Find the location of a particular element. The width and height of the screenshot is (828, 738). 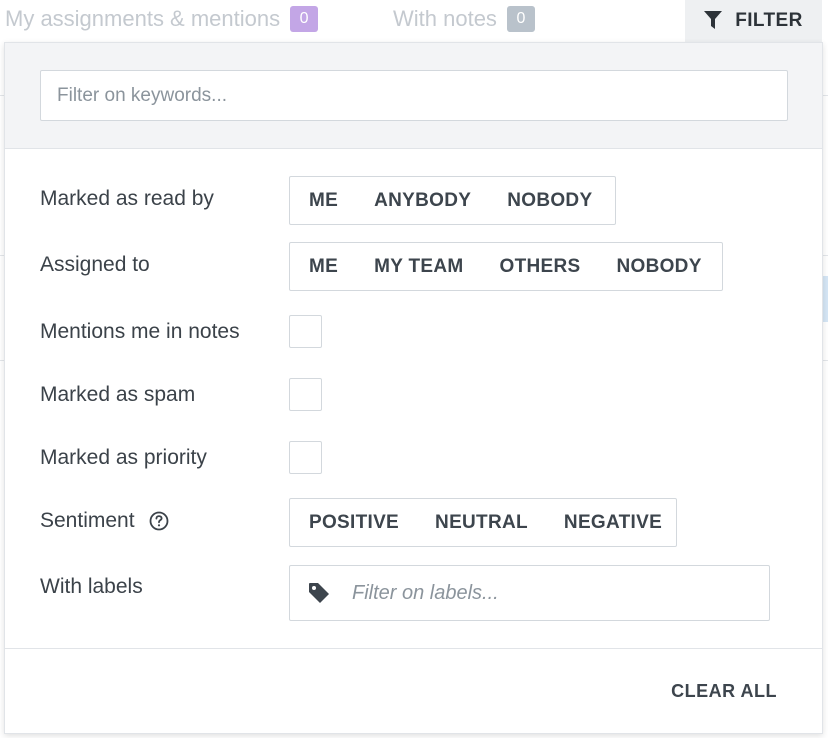

sentiment-segmented-control: POSITIVE NEUTRAL NEGATIVE is located at coordinates (483, 522).